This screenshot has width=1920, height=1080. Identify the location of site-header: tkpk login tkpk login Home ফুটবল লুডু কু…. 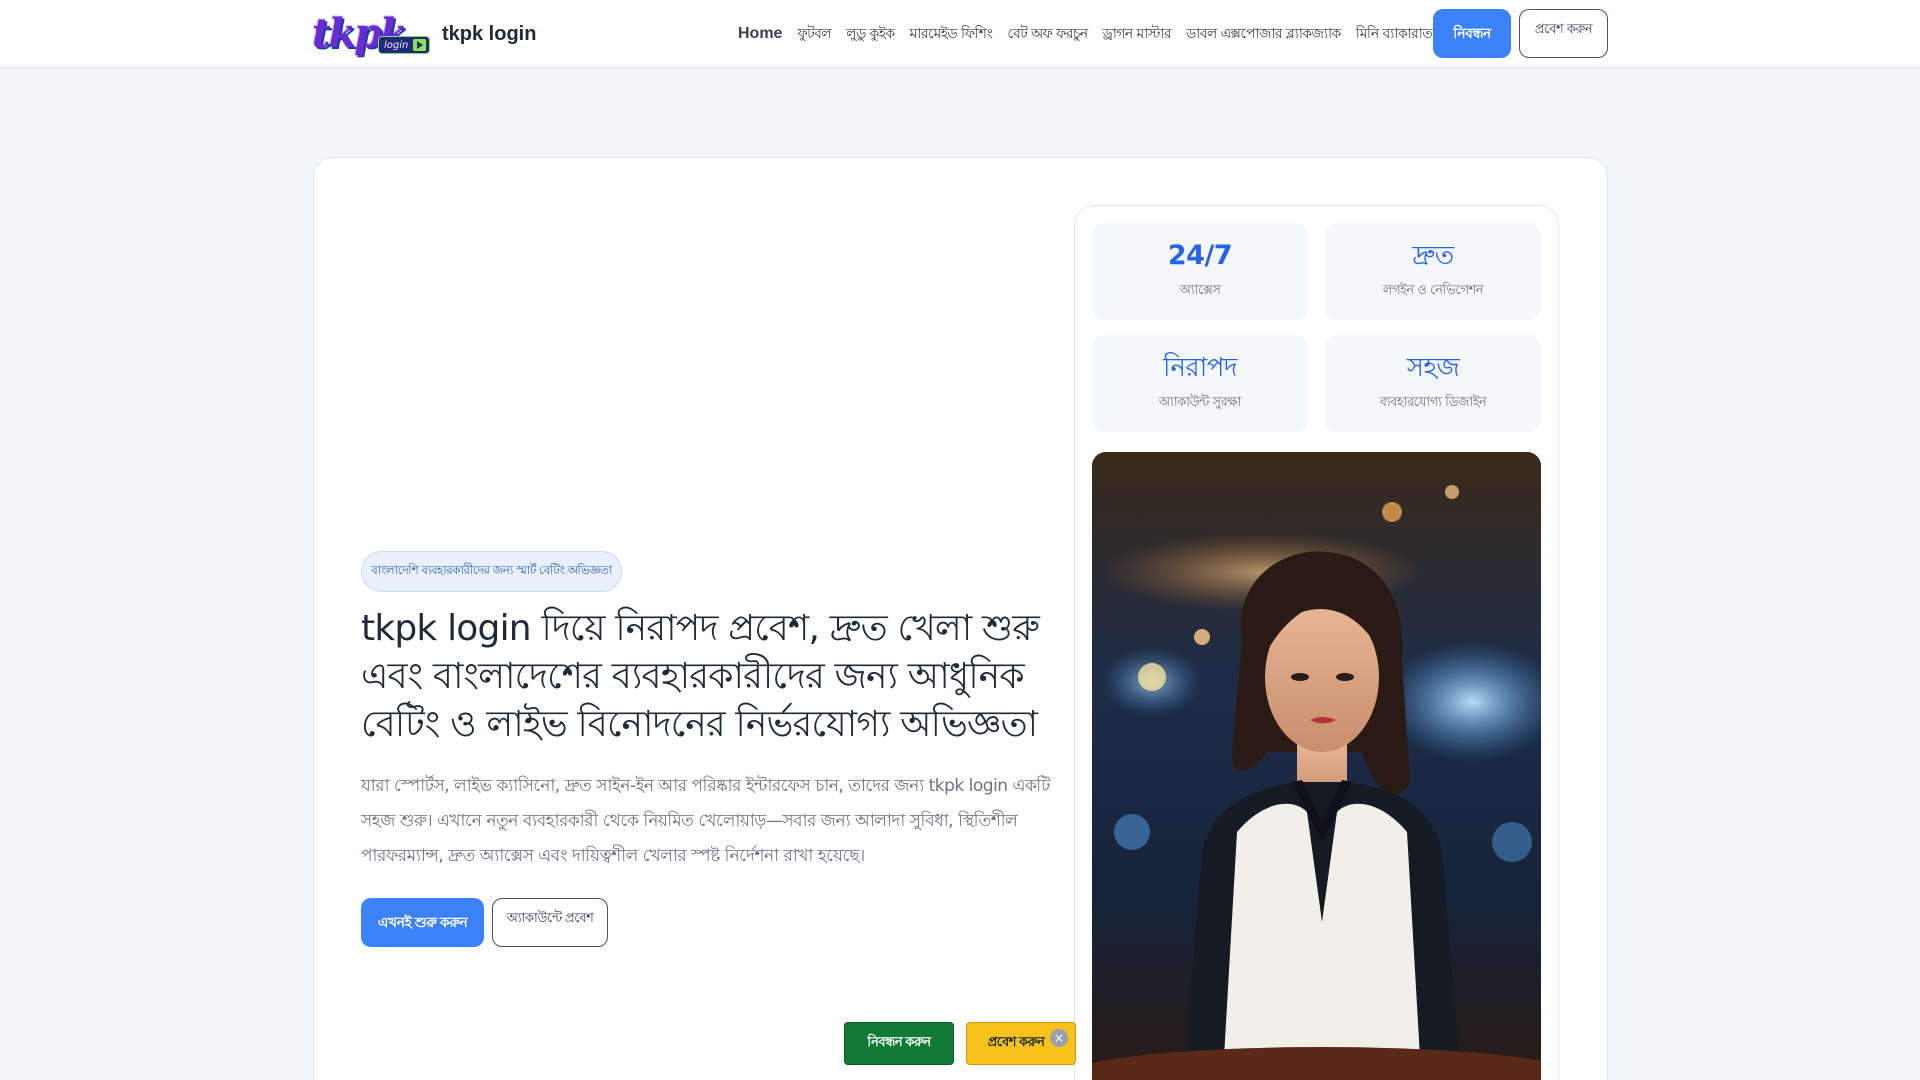
(960, 34).